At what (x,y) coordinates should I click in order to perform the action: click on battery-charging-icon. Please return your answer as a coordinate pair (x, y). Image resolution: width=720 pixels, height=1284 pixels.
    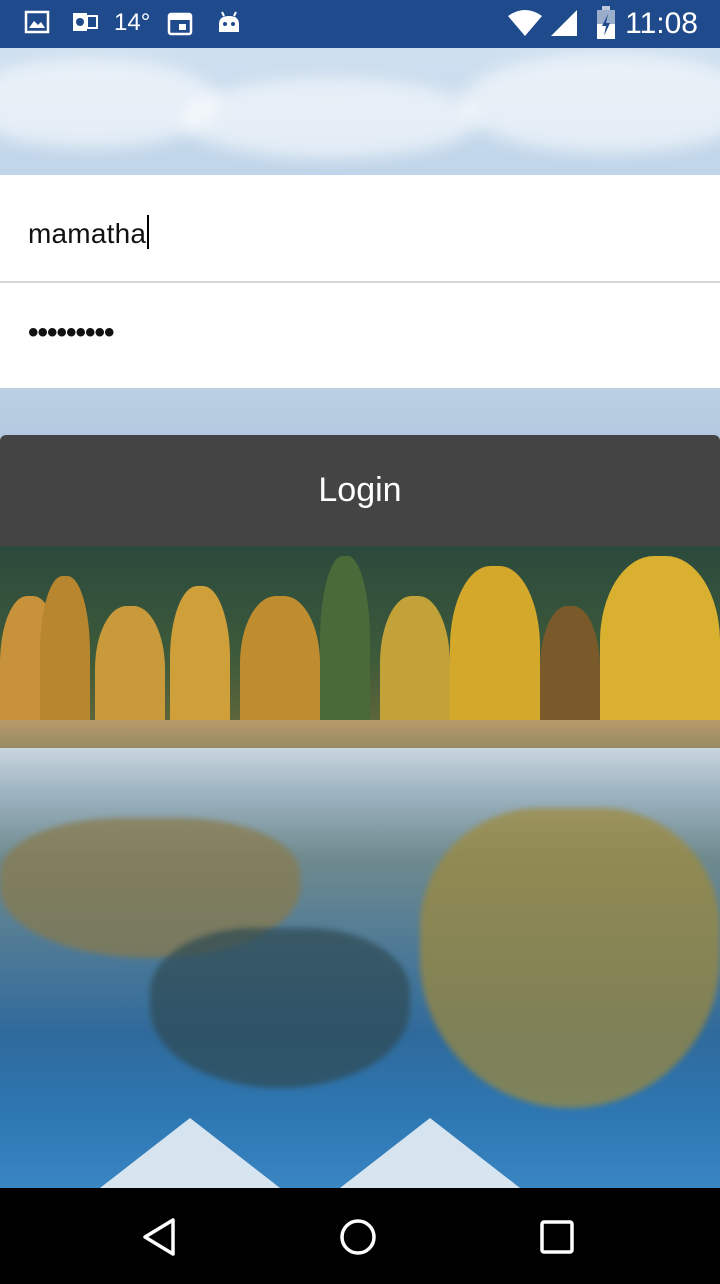
    Looking at the image, I should click on (606, 26).